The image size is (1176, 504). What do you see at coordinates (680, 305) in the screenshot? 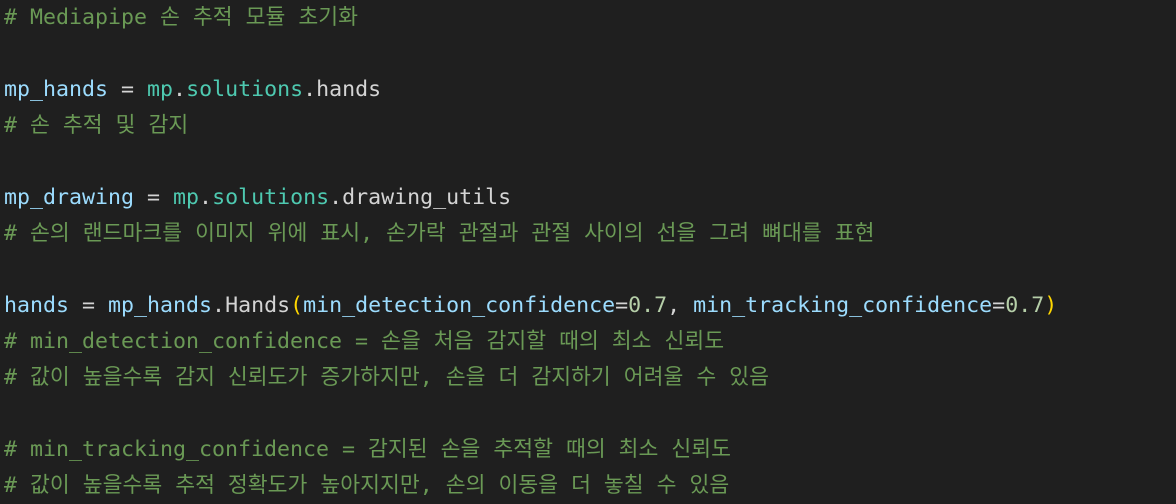
I see `comma-token: ,` at bounding box center [680, 305].